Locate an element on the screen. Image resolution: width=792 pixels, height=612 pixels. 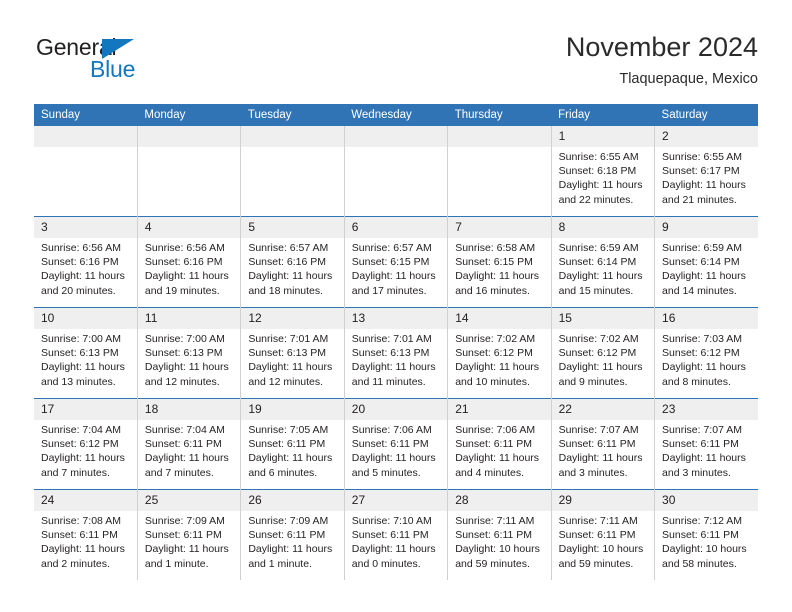
daylight-text: Daylight: 11 hours and 1 minute. is located at coordinates (186, 556).